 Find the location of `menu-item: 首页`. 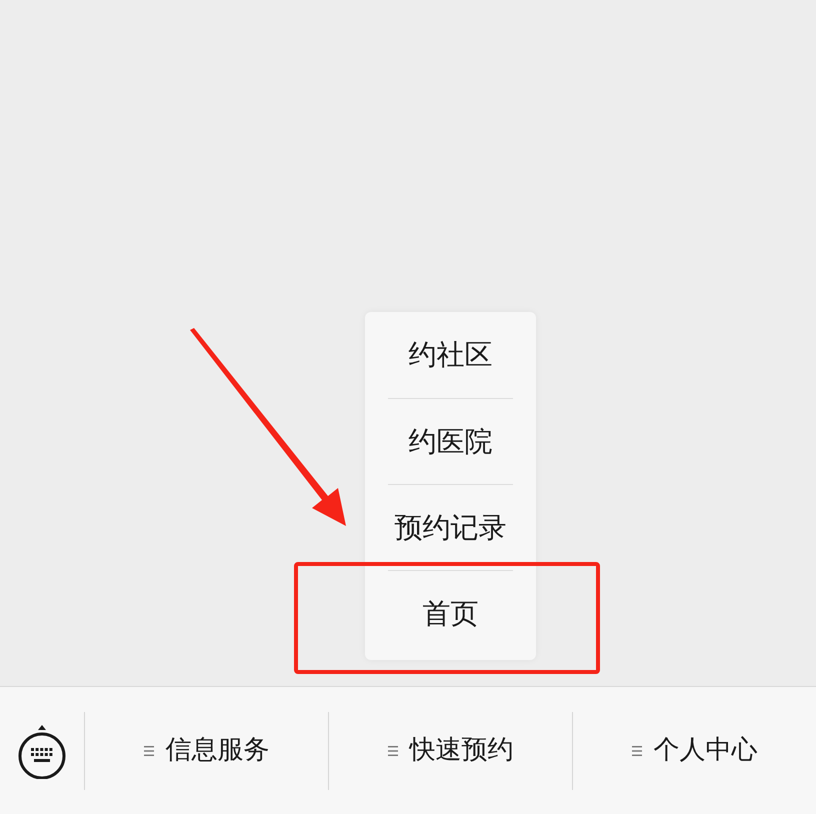

menu-item: 首页 is located at coordinates (450, 613).